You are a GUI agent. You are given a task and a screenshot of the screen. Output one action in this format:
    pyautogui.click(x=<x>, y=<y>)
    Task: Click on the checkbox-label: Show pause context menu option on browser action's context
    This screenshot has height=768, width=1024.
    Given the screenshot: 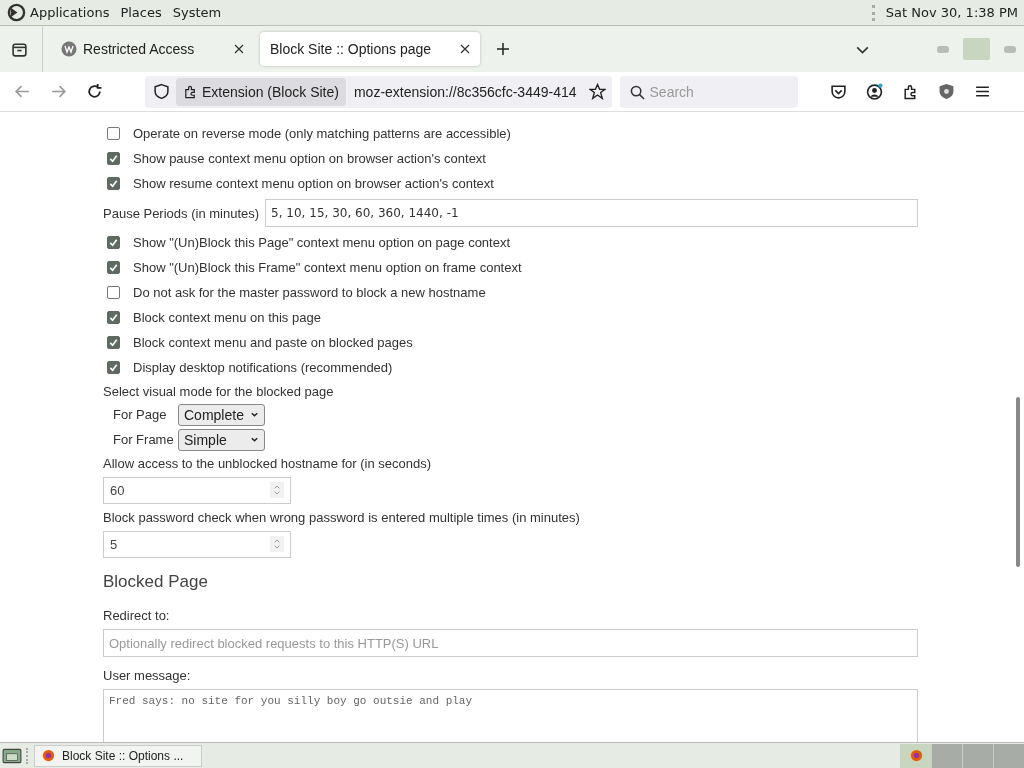 What is the action you would take?
    pyautogui.click(x=309, y=158)
    